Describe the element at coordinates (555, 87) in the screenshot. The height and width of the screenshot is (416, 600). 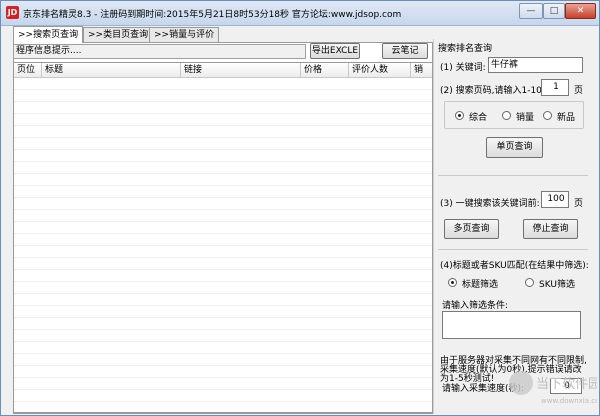
I see `page-number-input: 1` at that location.